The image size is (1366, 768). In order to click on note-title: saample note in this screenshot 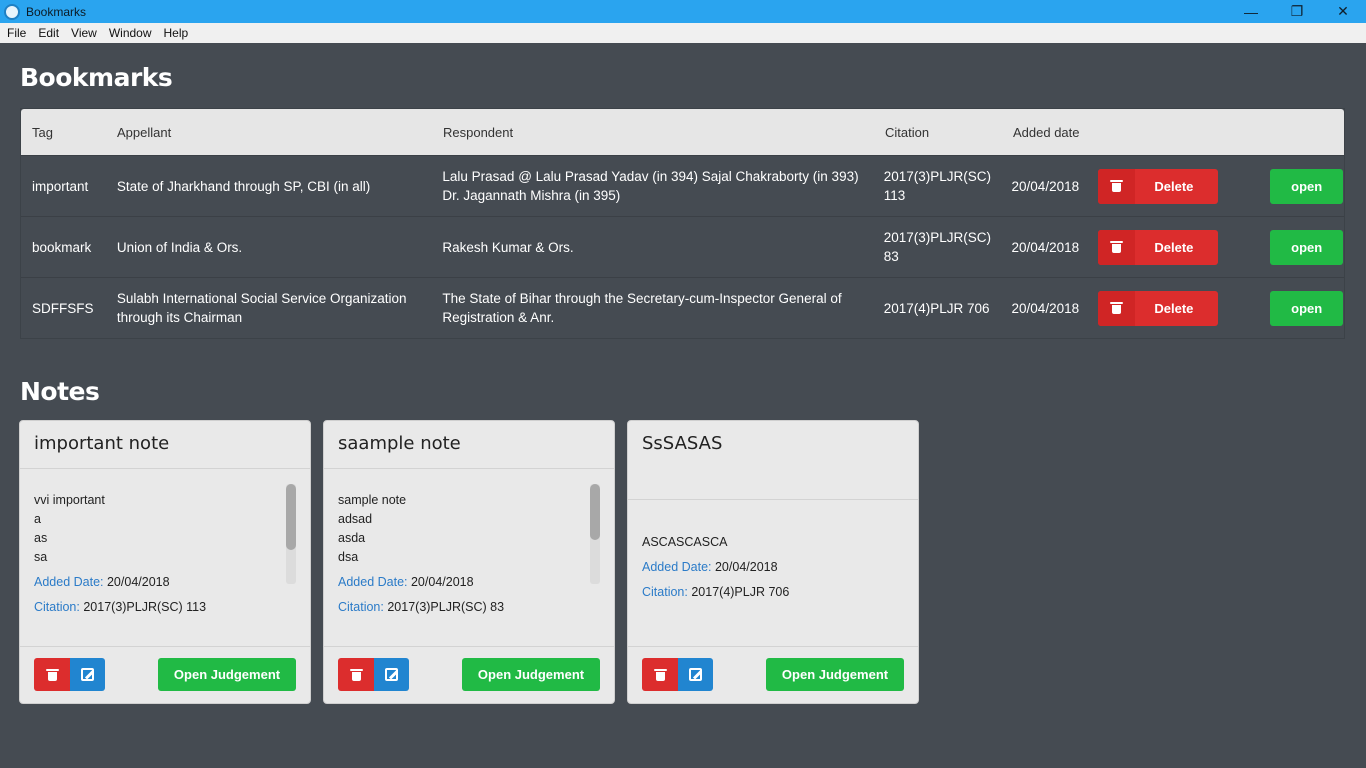, I will do `click(469, 445)`.